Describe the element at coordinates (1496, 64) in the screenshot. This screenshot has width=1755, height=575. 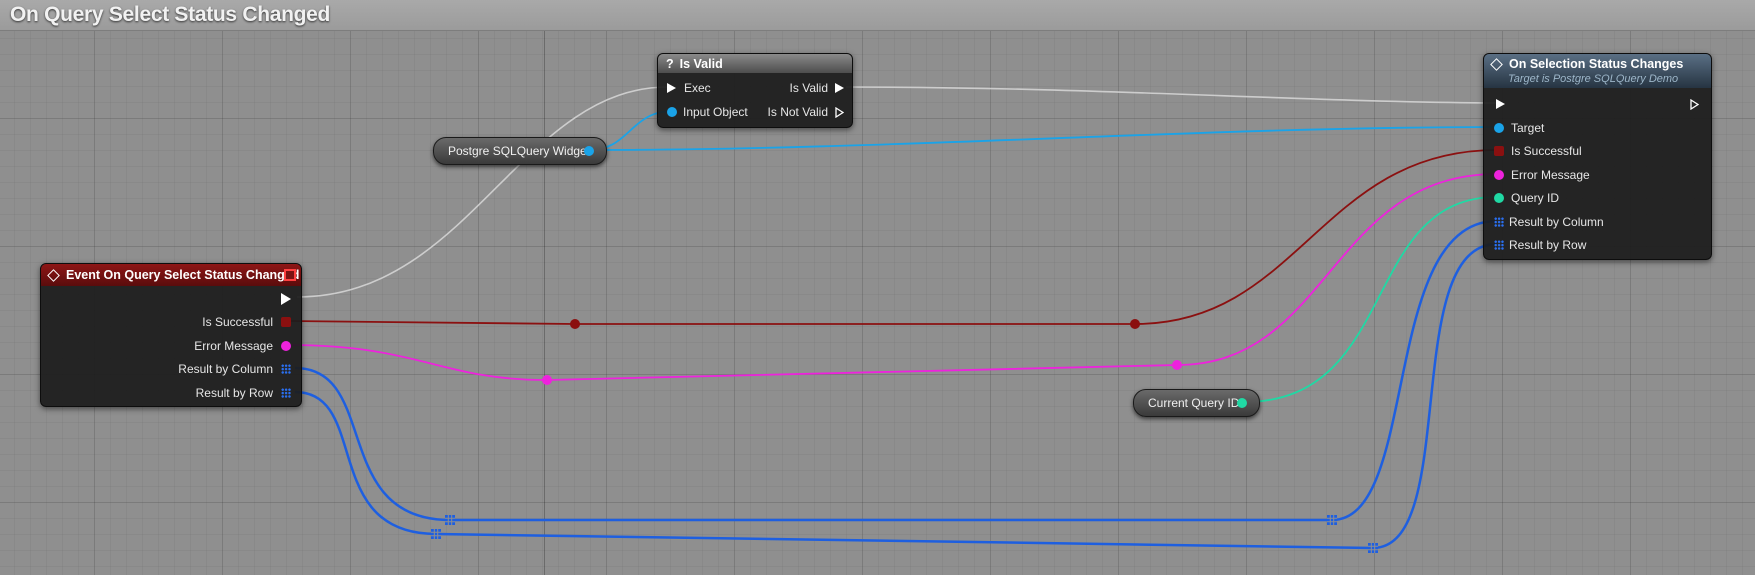
I see `function-diamond-icon` at that location.